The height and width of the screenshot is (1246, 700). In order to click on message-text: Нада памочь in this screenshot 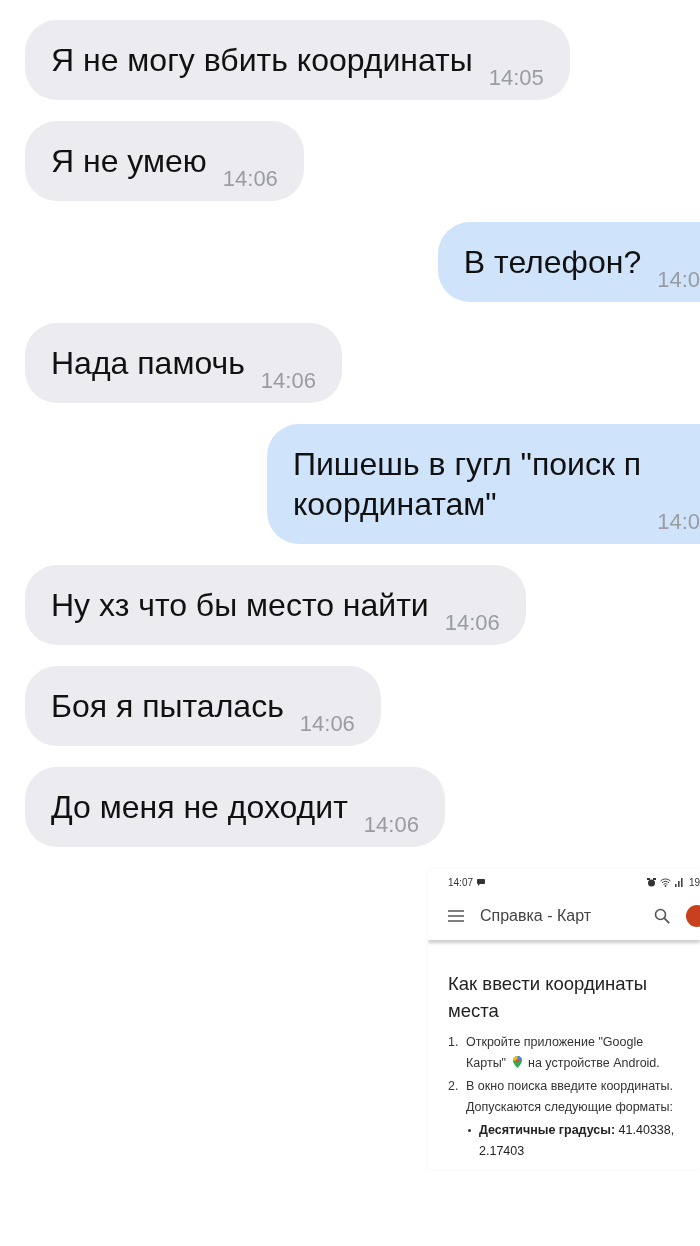, I will do `click(148, 363)`.